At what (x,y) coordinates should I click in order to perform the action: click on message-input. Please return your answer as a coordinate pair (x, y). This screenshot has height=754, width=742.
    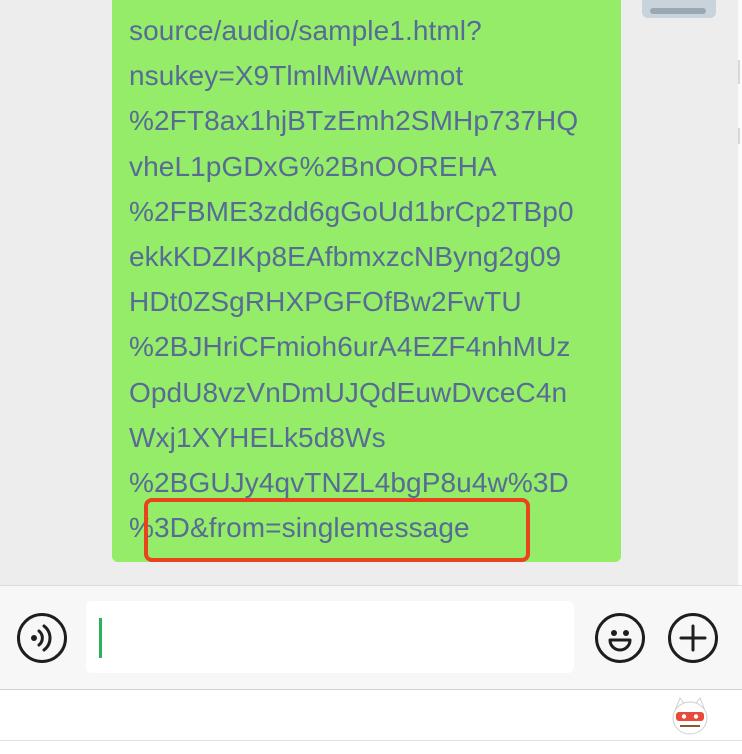
    Looking at the image, I should click on (330, 637).